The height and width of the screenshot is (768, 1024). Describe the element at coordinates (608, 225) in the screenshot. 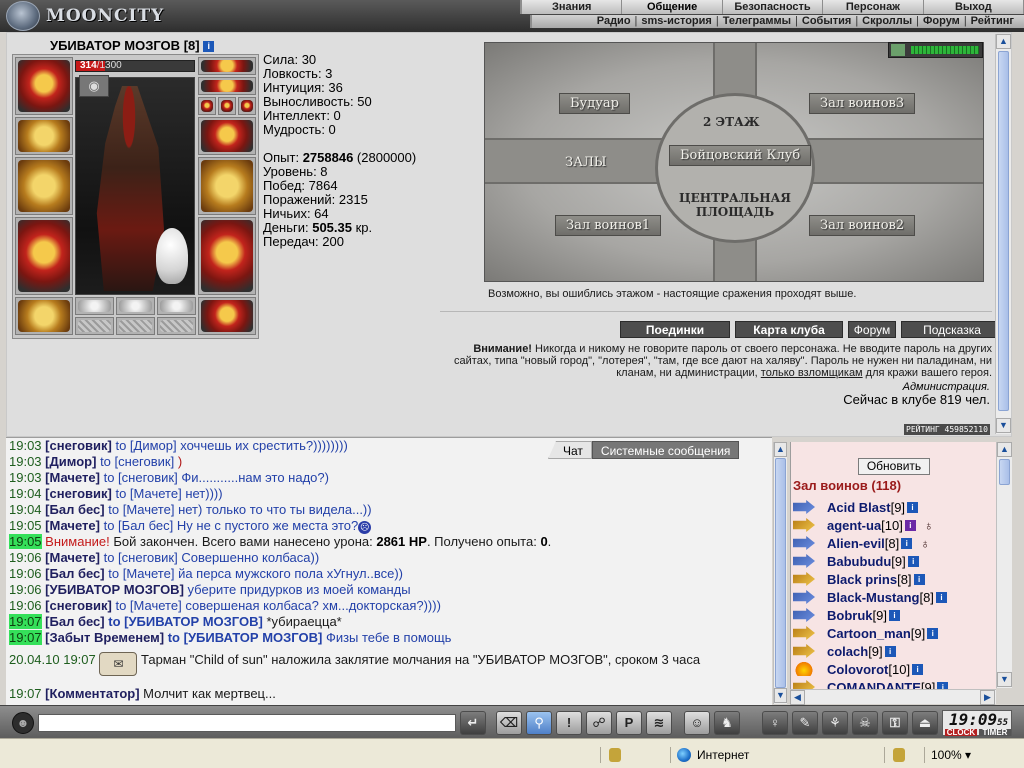

I see `room-hall-1: Зал воинов1` at that location.